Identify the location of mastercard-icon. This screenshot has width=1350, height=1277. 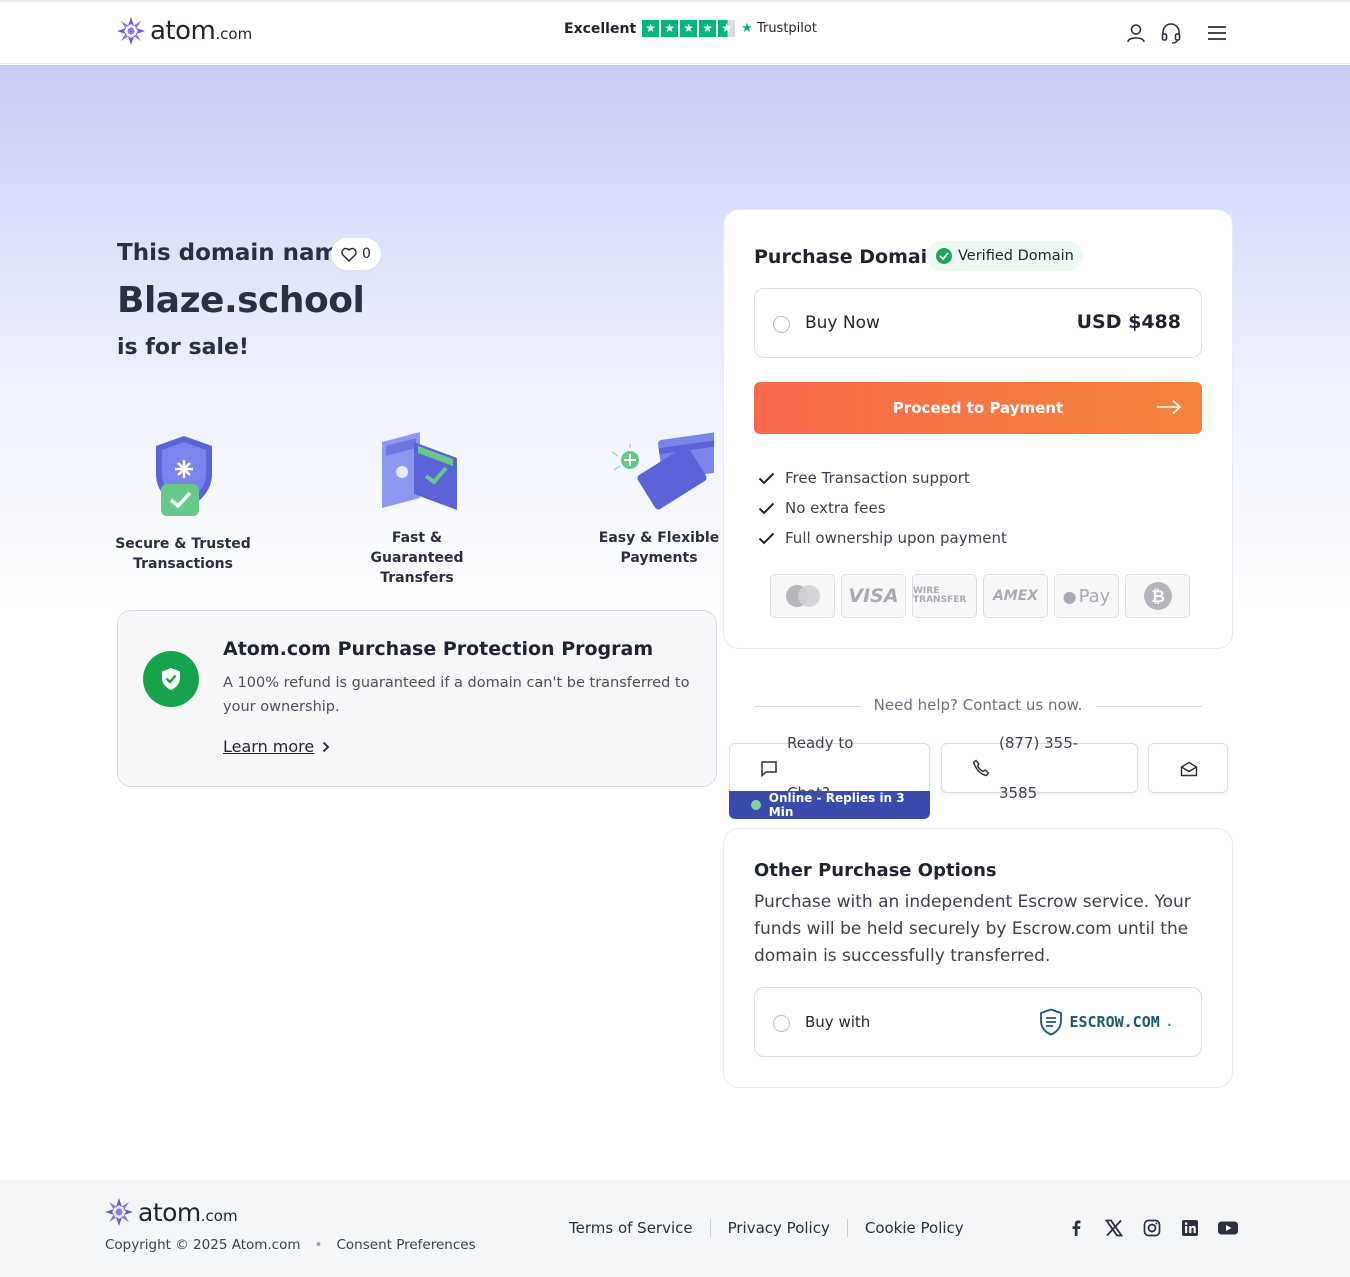
(802, 596).